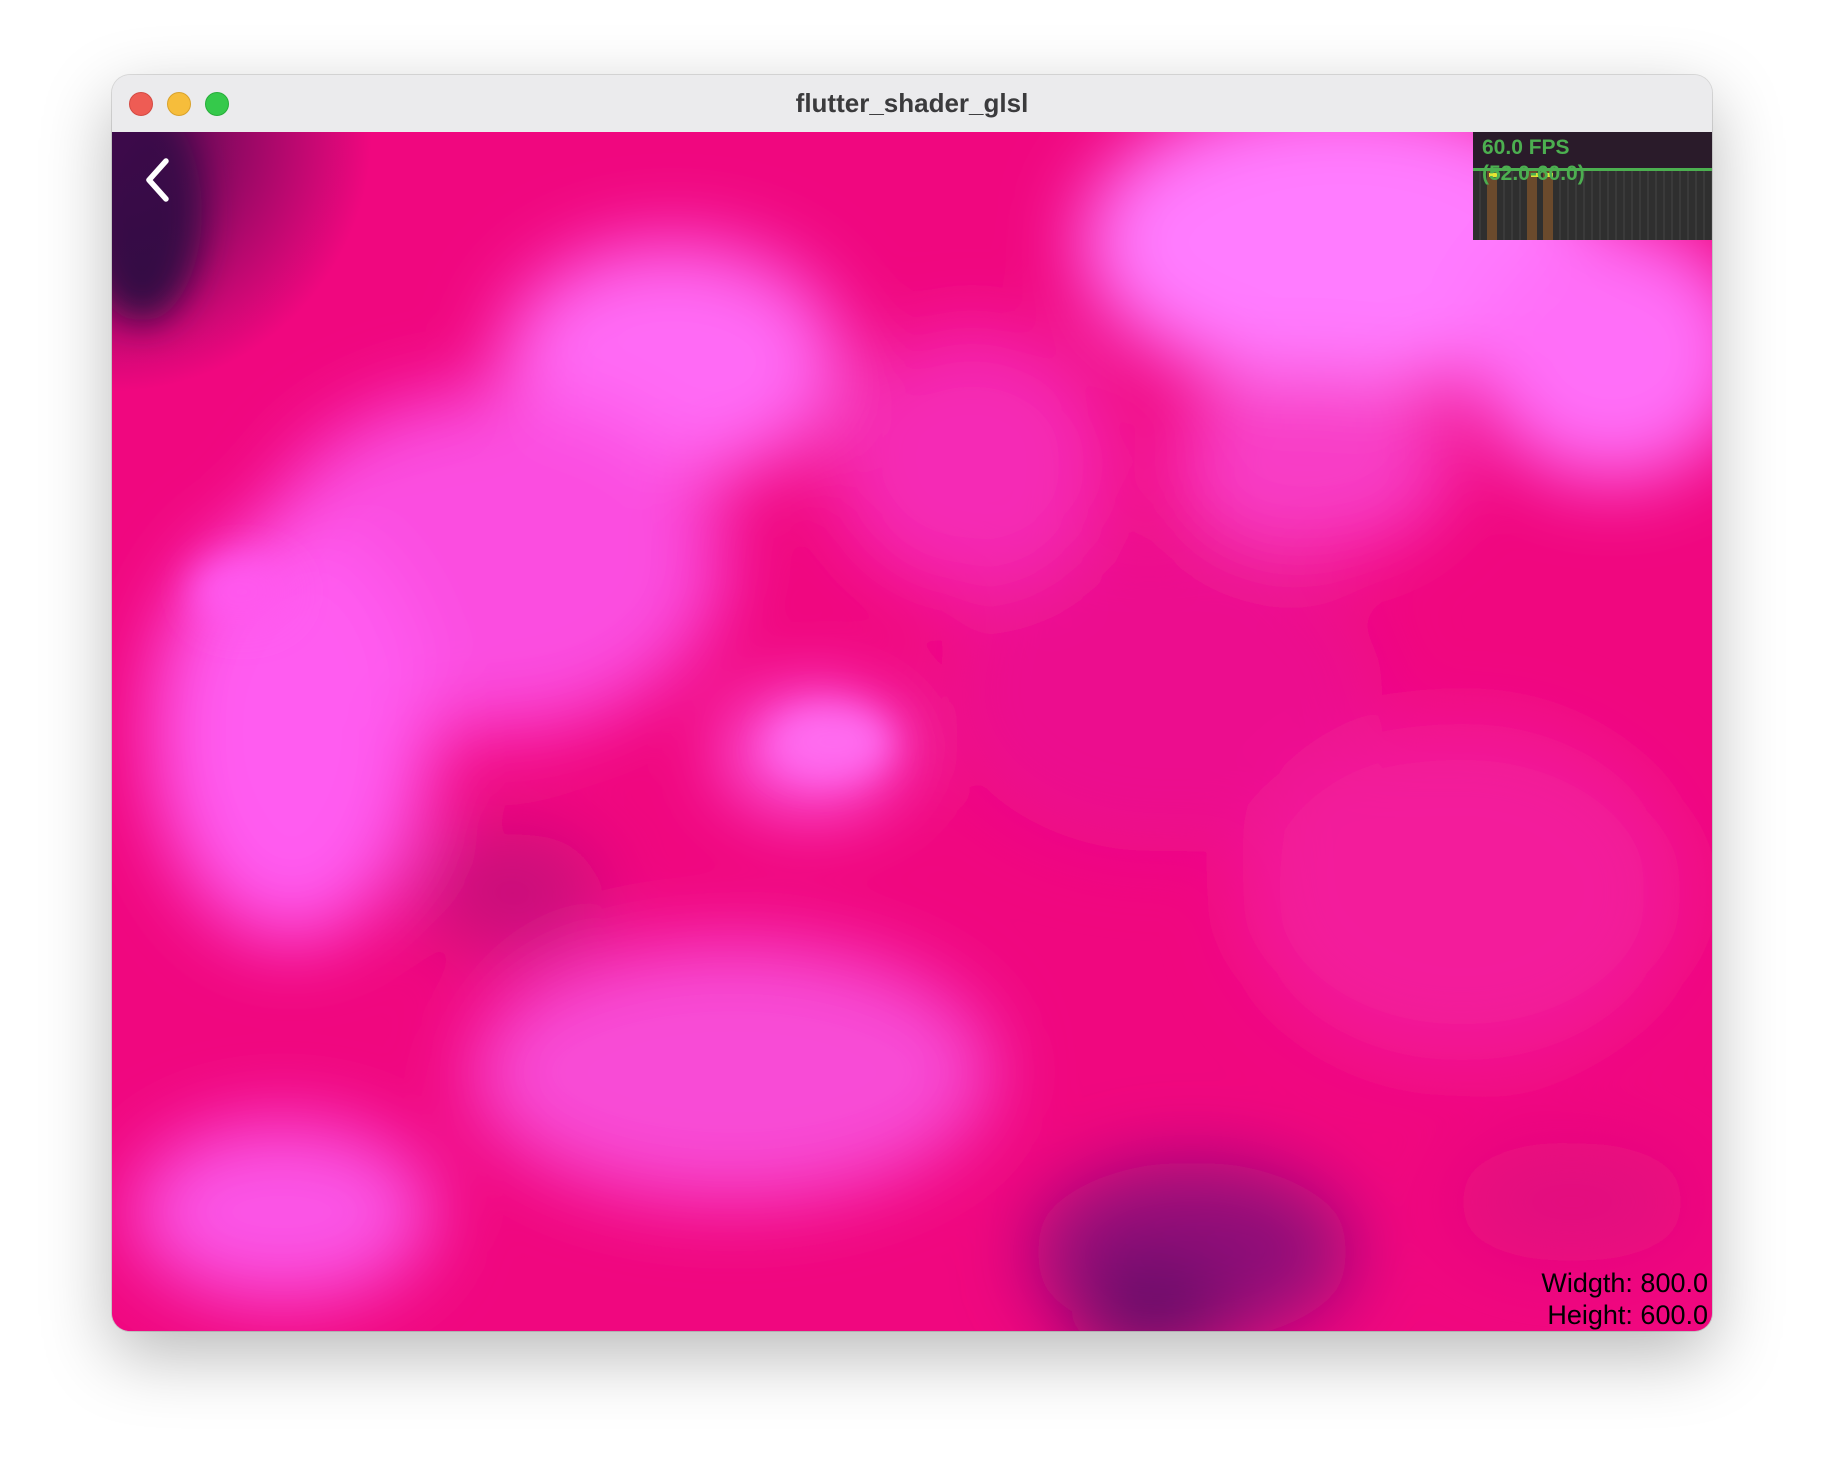  I want to click on height-label: Height: 600.0, so click(1627, 1315).